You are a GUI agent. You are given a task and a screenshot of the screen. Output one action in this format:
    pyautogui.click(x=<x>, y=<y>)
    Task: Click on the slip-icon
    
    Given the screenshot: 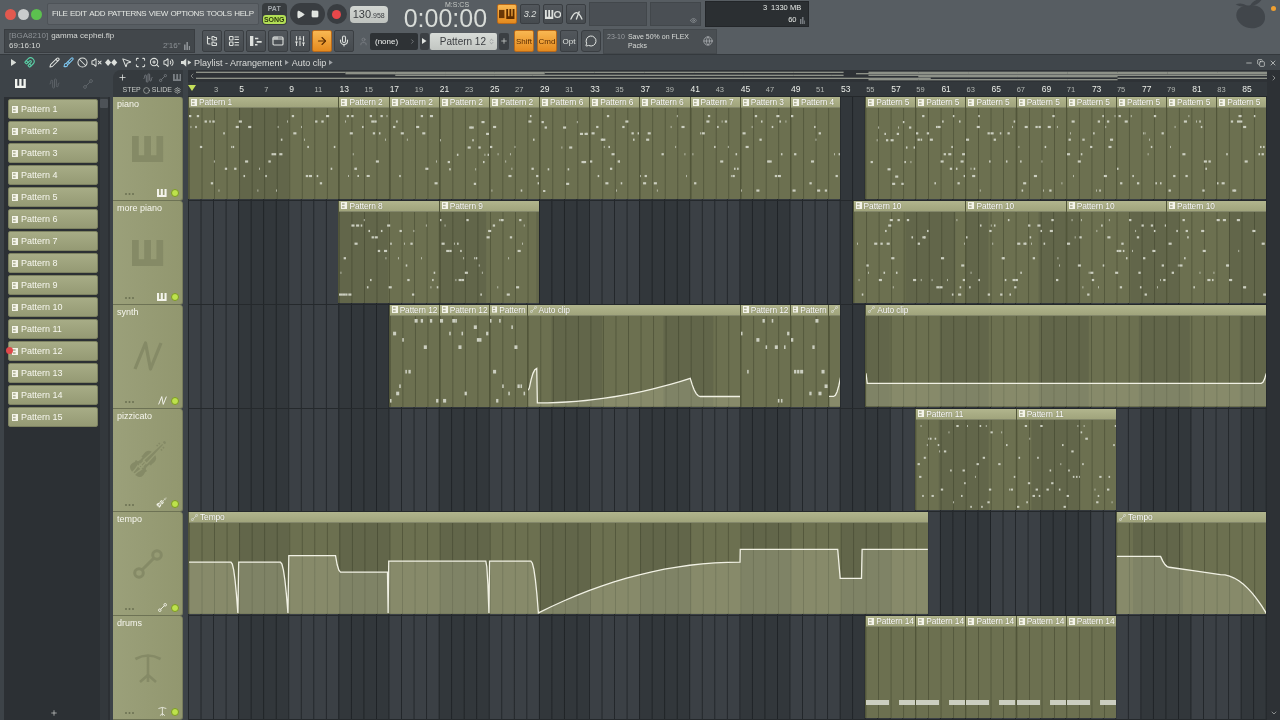 What is the action you would take?
    pyautogui.click(x=111, y=62)
    